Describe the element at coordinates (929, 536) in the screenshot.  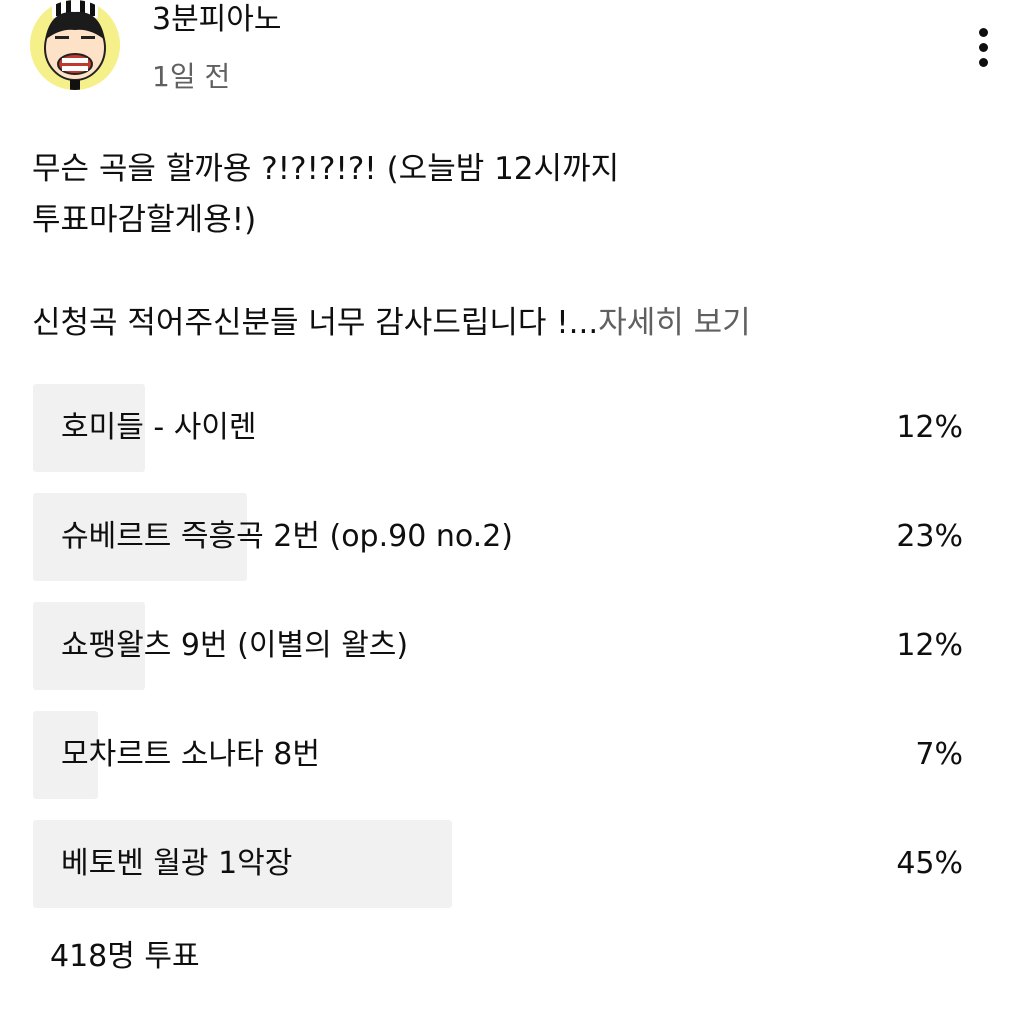
I see `poll-option-percent: 23%` at that location.